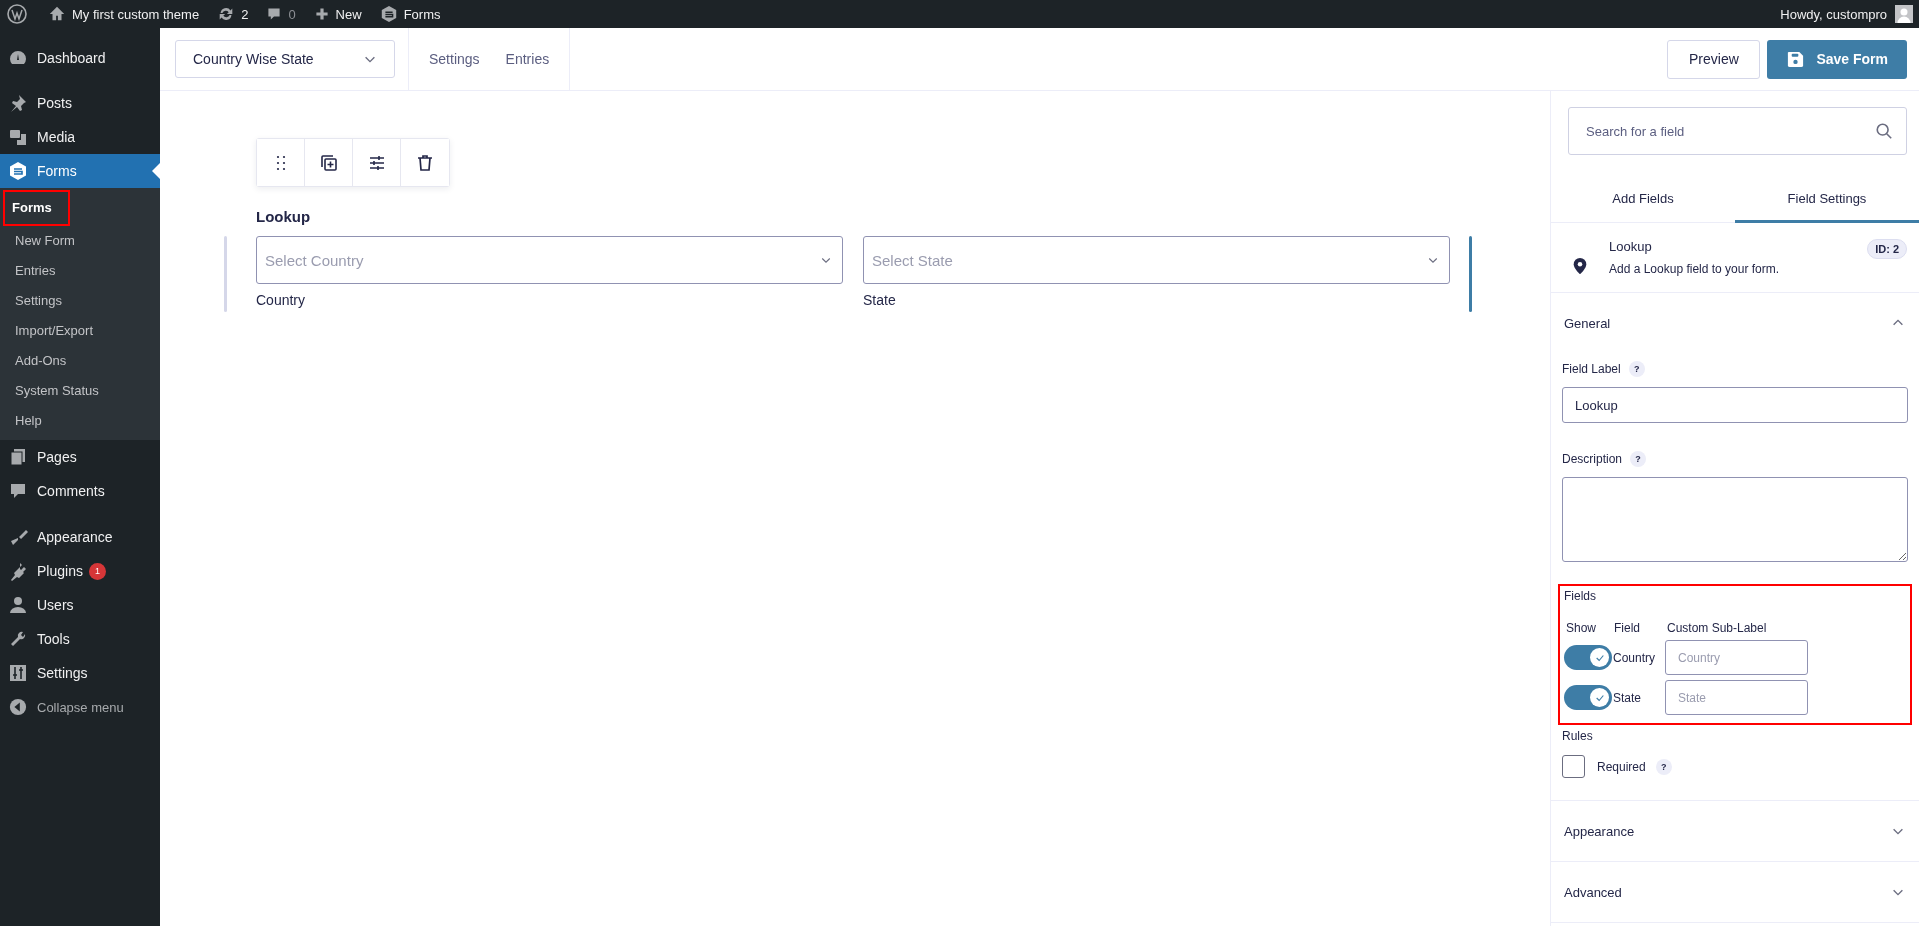 Image resolution: width=1919 pixels, height=926 pixels. I want to click on user-icon, so click(18, 605).